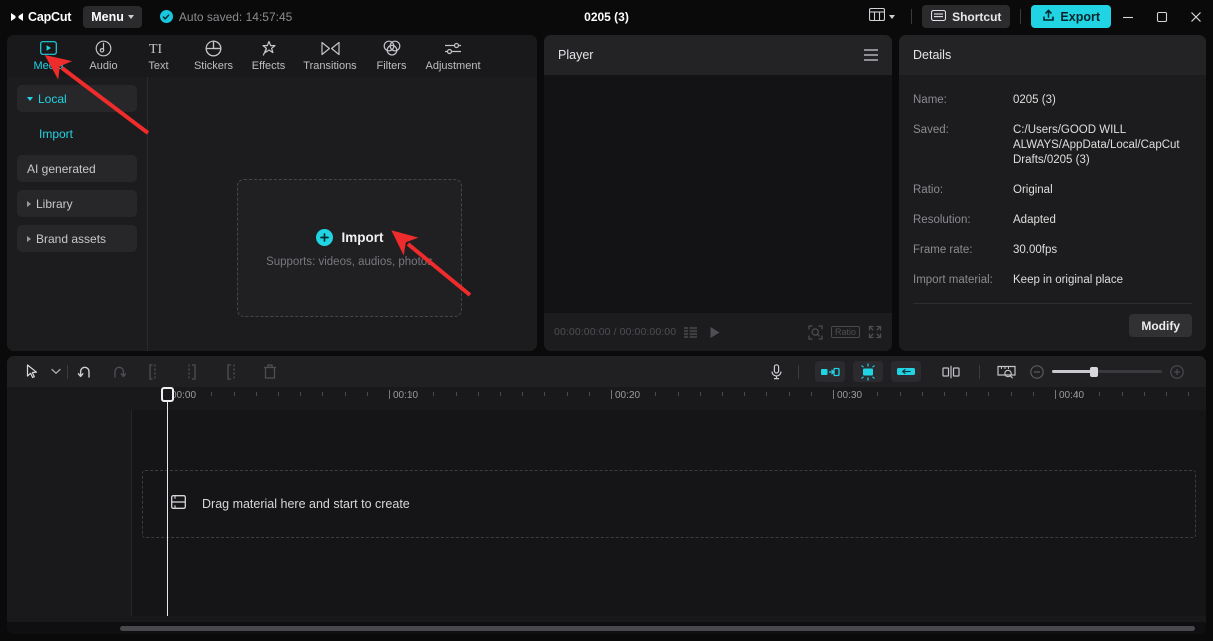 This screenshot has height=641, width=1213. What do you see at coordinates (406, 395) in the screenshot?
I see `ruler-label: 00:10` at bounding box center [406, 395].